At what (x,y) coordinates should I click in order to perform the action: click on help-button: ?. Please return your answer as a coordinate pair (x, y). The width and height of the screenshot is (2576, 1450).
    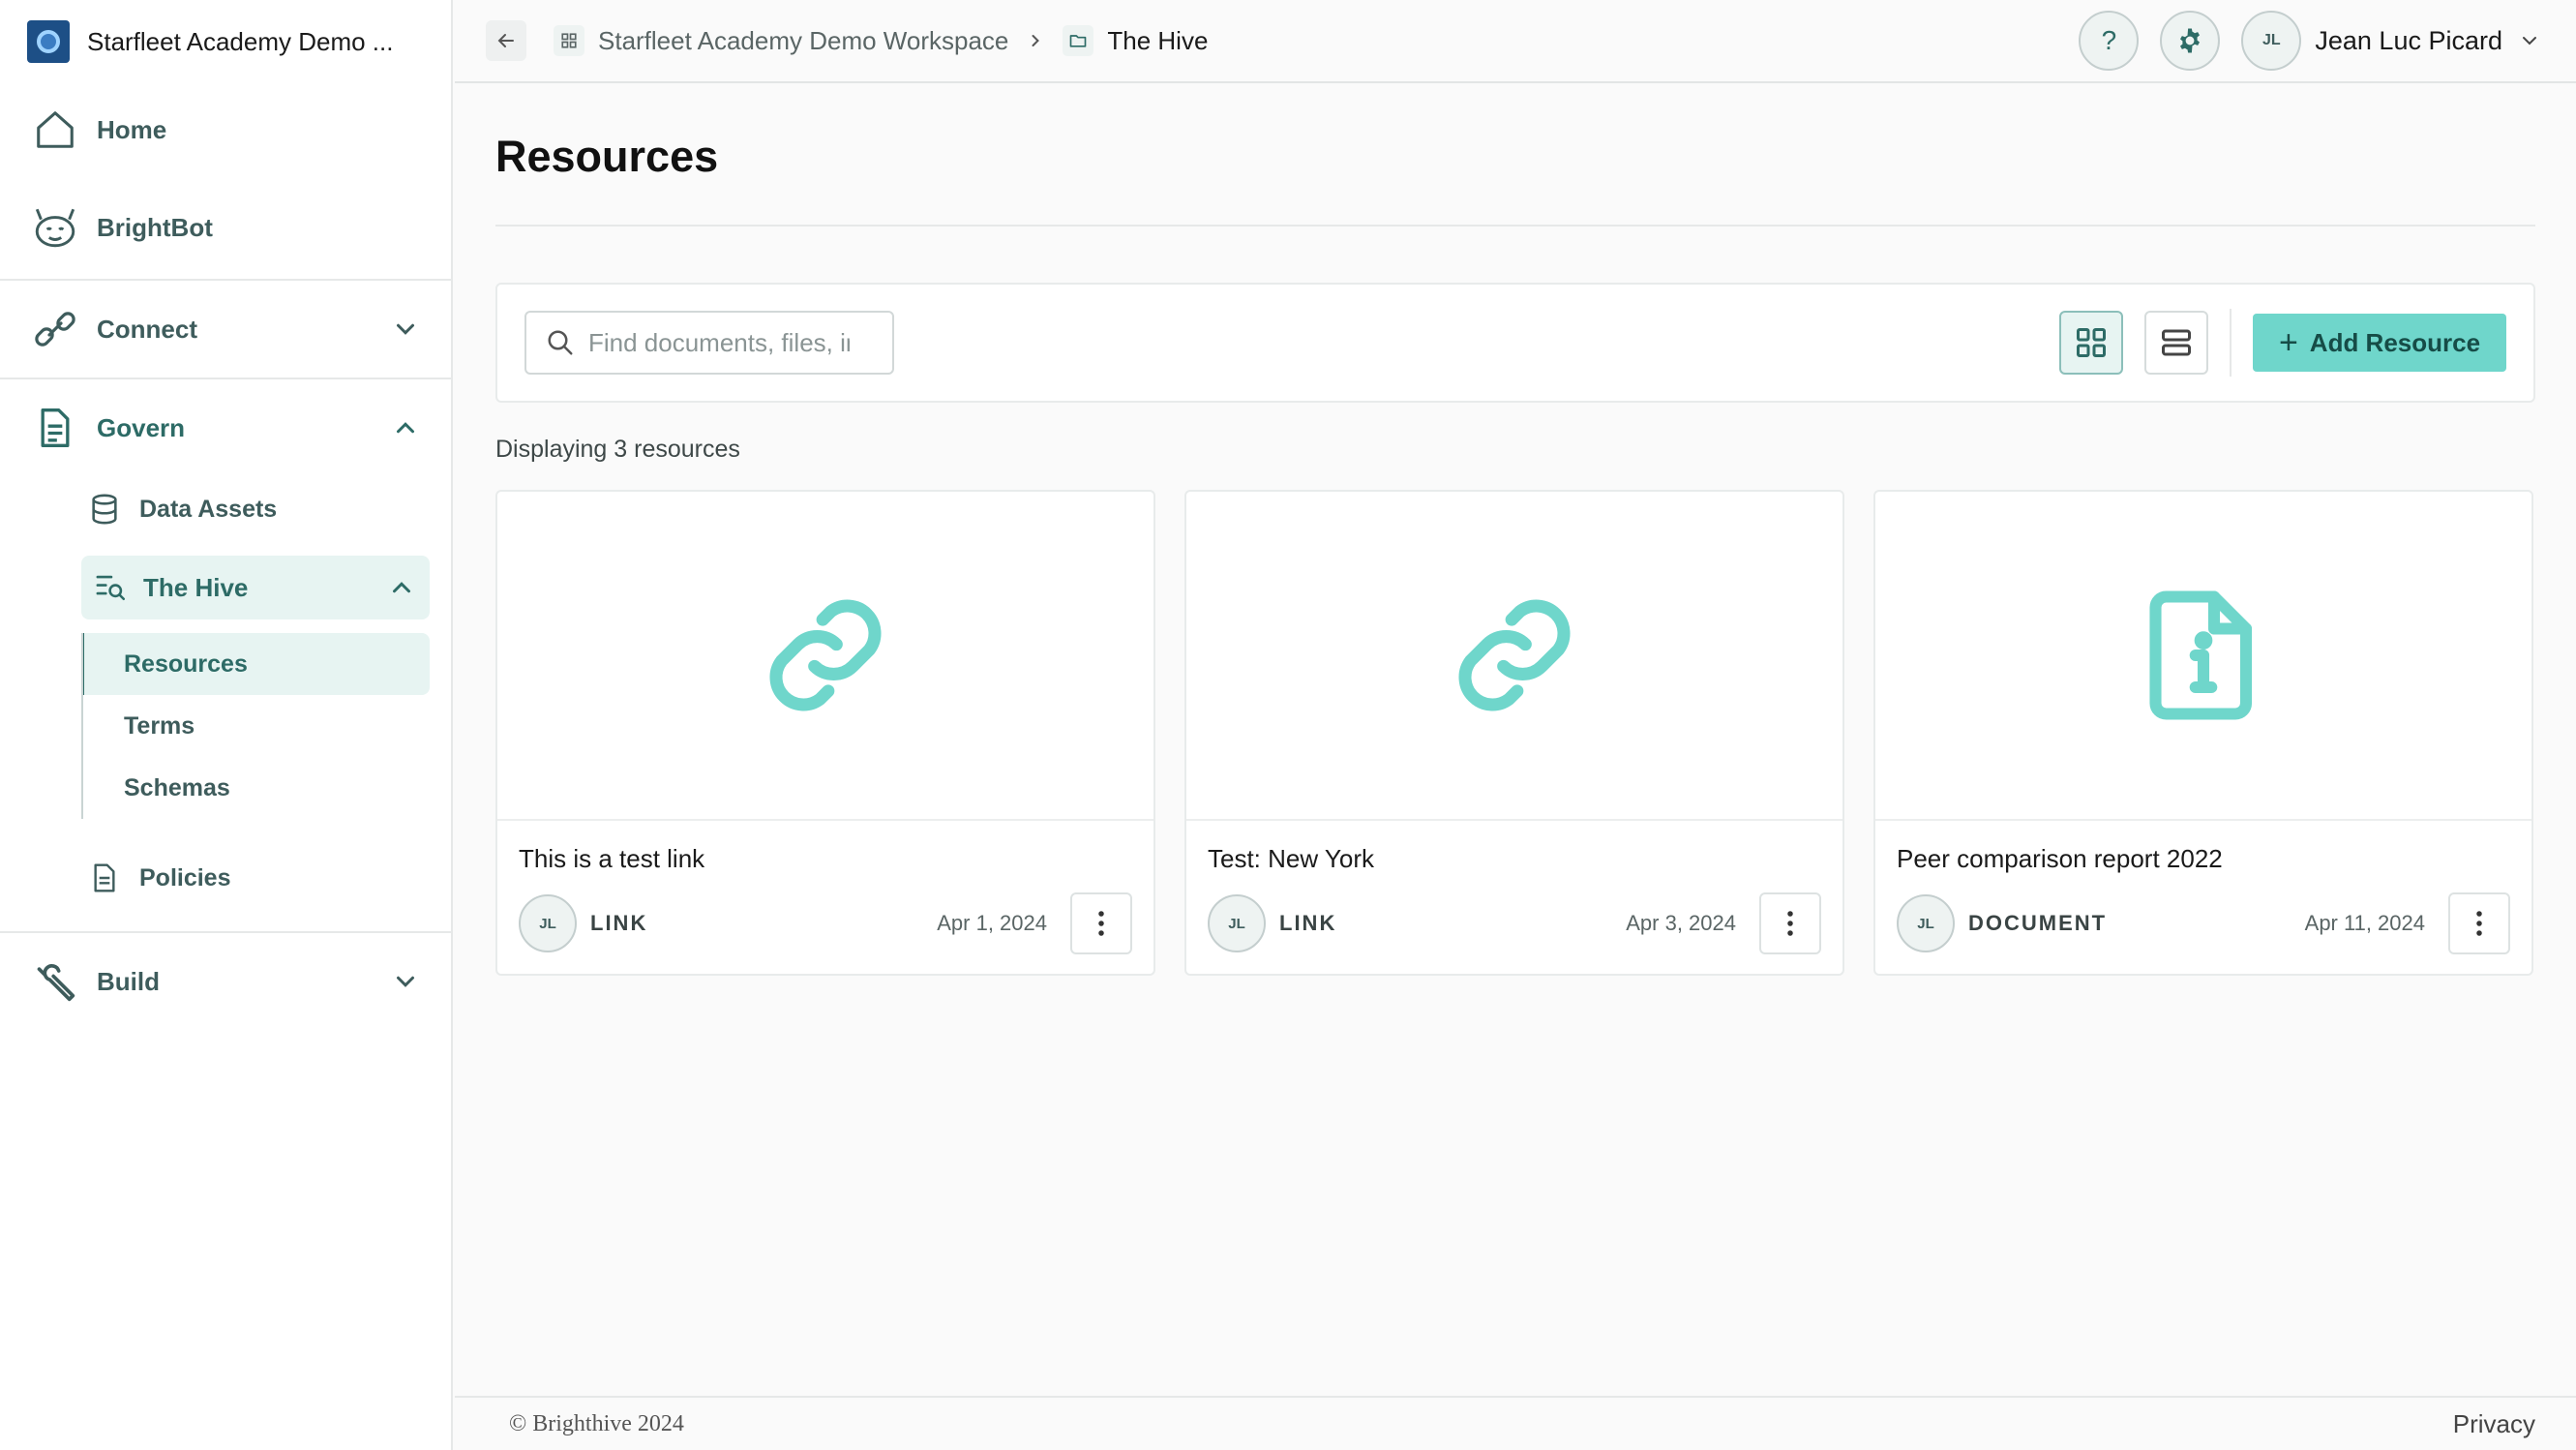
    Looking at the image, I should click on (2109, 41).